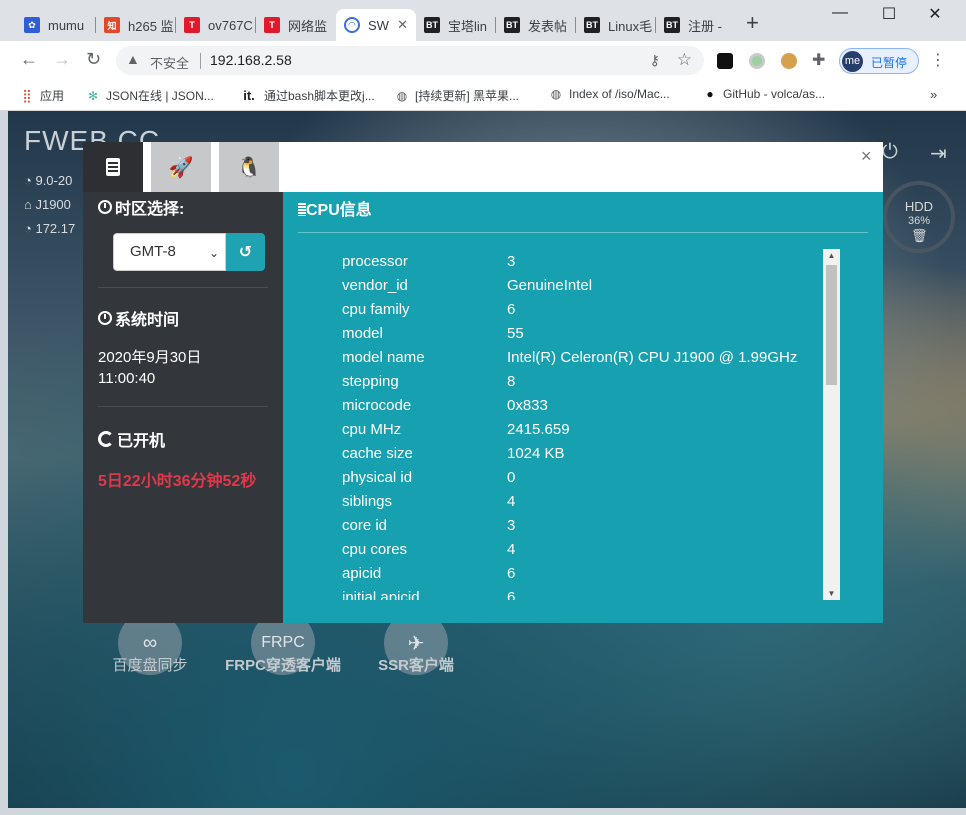 The height and width of the screenshot is (815, 966). Describe the element at coordinates (938, 60) in the screenshot. I see `browser-menu-icon: ⋮` at that location.